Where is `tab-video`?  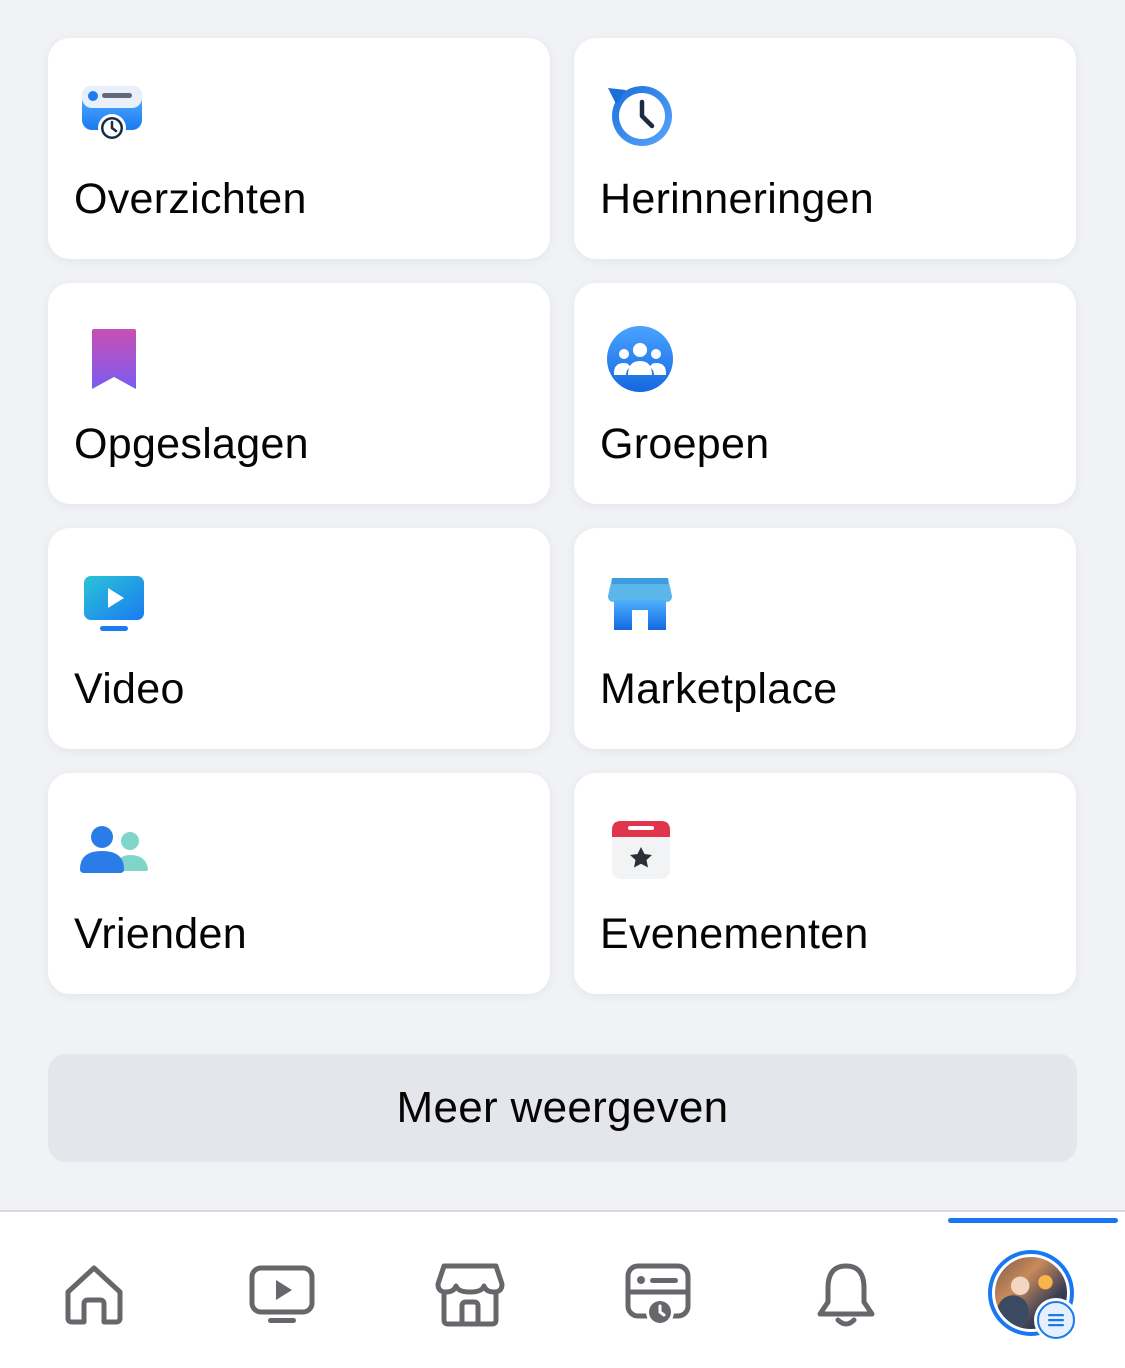
tab-video is located at coordinates (282, 1294).